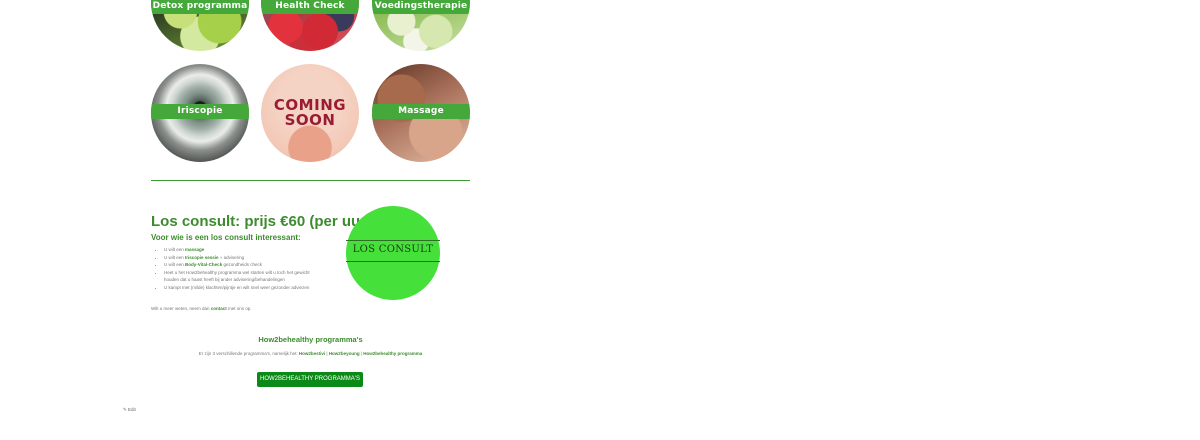 The height and width of the screenshot is (440, 1200). Describe the element at coordinates (239, 258) in the screenshot. I see `list-item: U wilt een Iriscopie sessie + advisering` at that location.